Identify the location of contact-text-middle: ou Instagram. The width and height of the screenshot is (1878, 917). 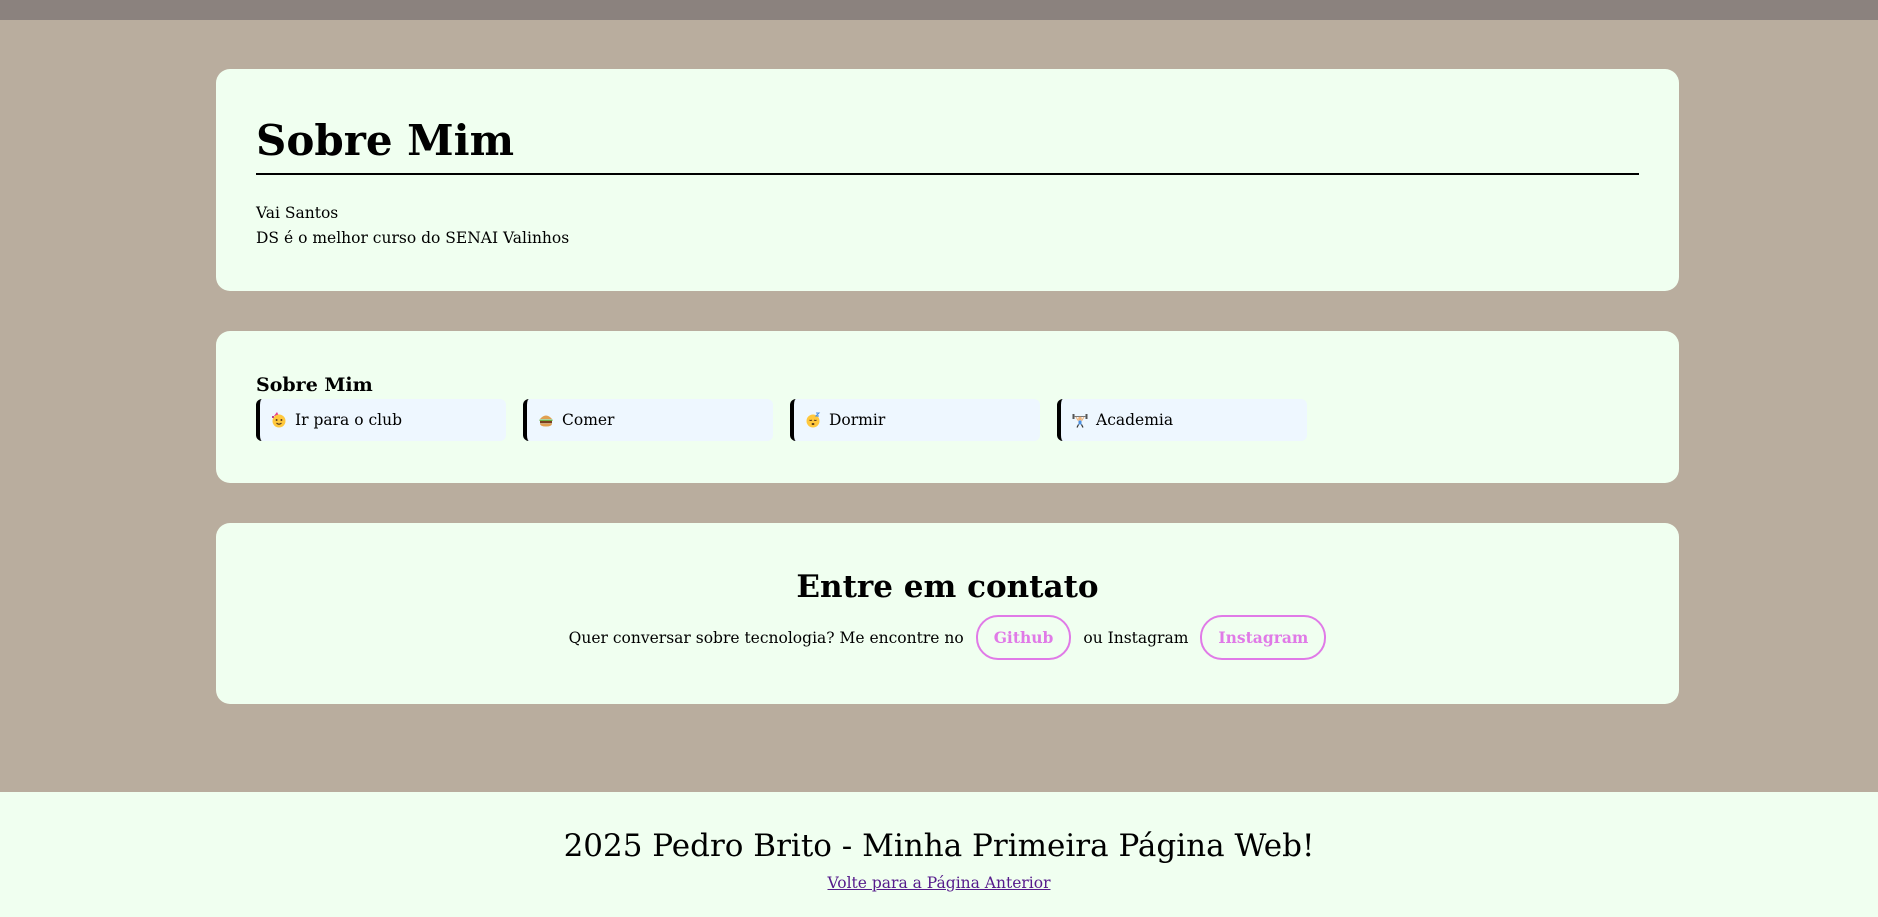
(1136, 637).